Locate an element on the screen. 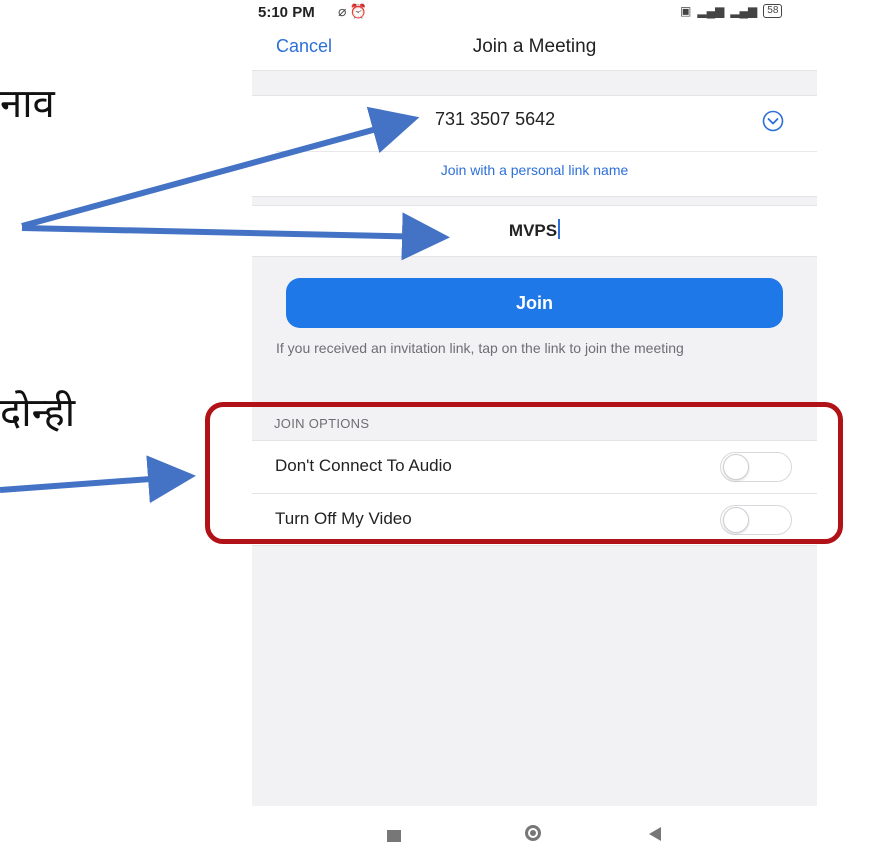 The image size is (877, 859). annotation-text-both: दोन्ही is located at coordinates (38, 413).